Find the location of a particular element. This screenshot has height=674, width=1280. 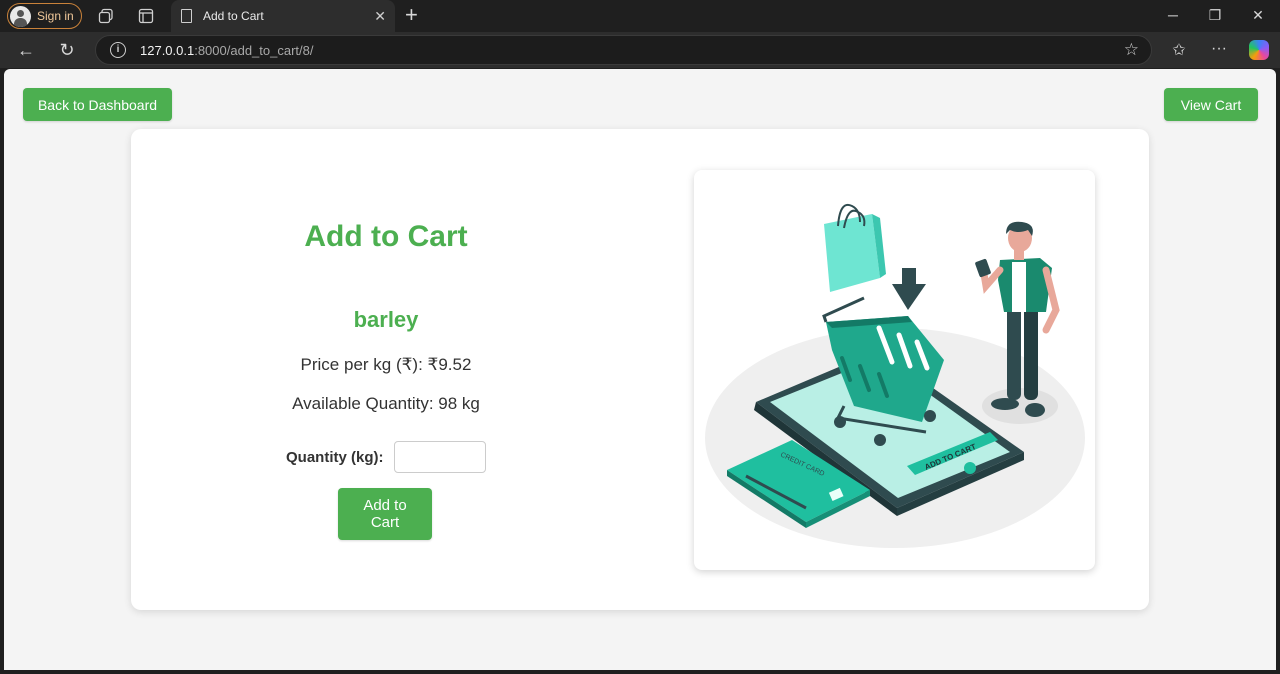

tab-title: Add to Cart is located at coordinates (233, 16).